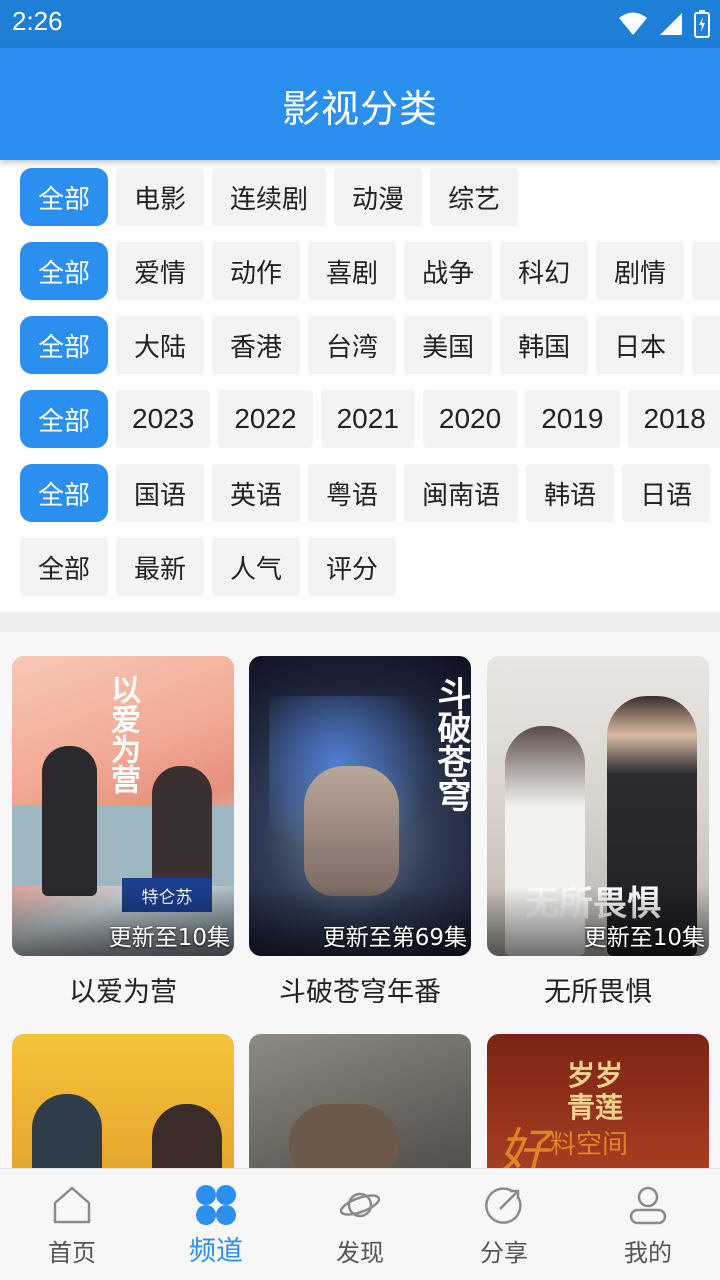 This screenshot has height=1280, width=720. I want to click on sort-chip-popular: 人气, so click(256, 567).